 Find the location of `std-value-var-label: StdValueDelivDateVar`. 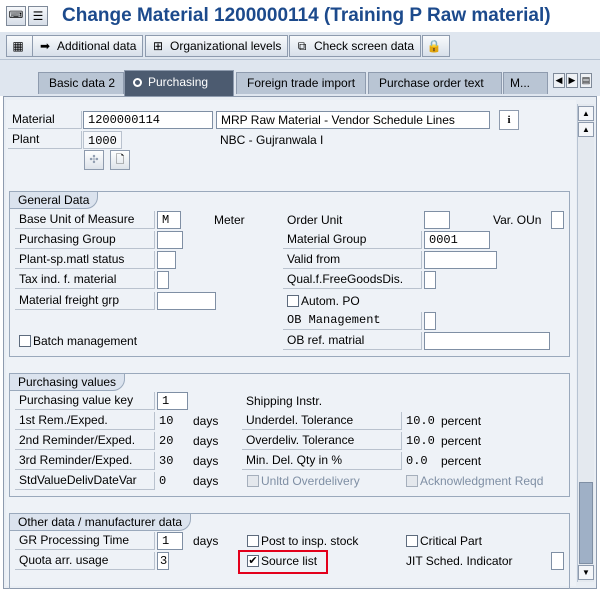

std-value-var-label: StdValueDelivDateVar is located at coordinates (85, 481).